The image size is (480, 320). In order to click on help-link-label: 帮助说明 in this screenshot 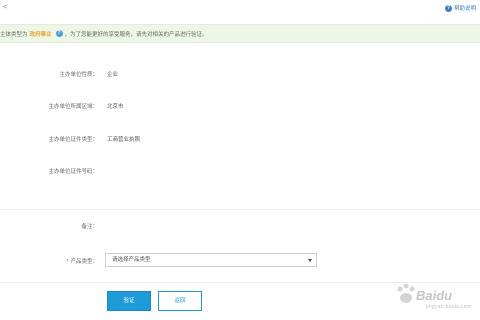, I will do `click(464, 9)`.